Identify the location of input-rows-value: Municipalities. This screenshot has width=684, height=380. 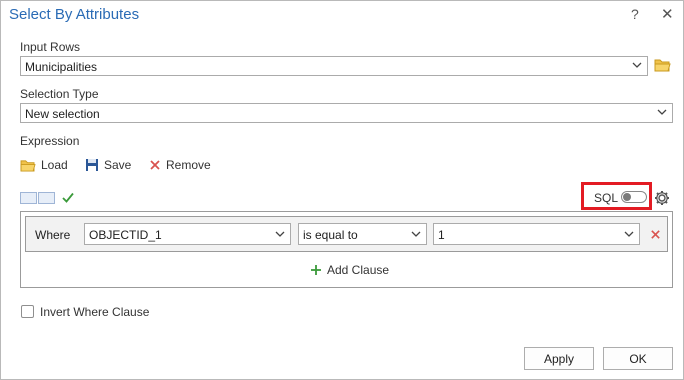
(61, 67).